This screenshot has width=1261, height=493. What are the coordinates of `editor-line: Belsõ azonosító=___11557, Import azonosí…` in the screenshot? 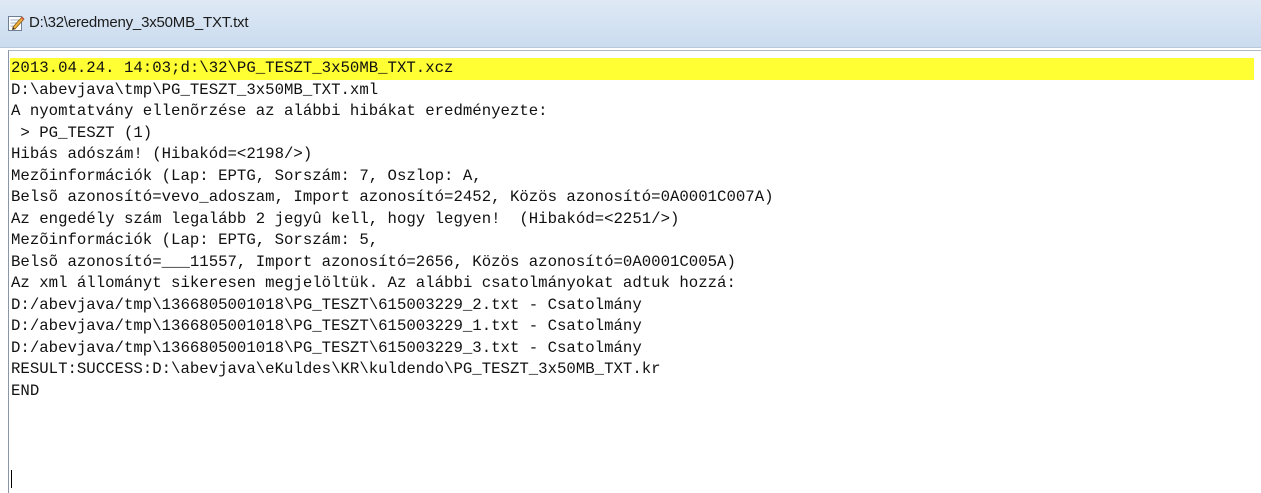 It's located at (373, 261).